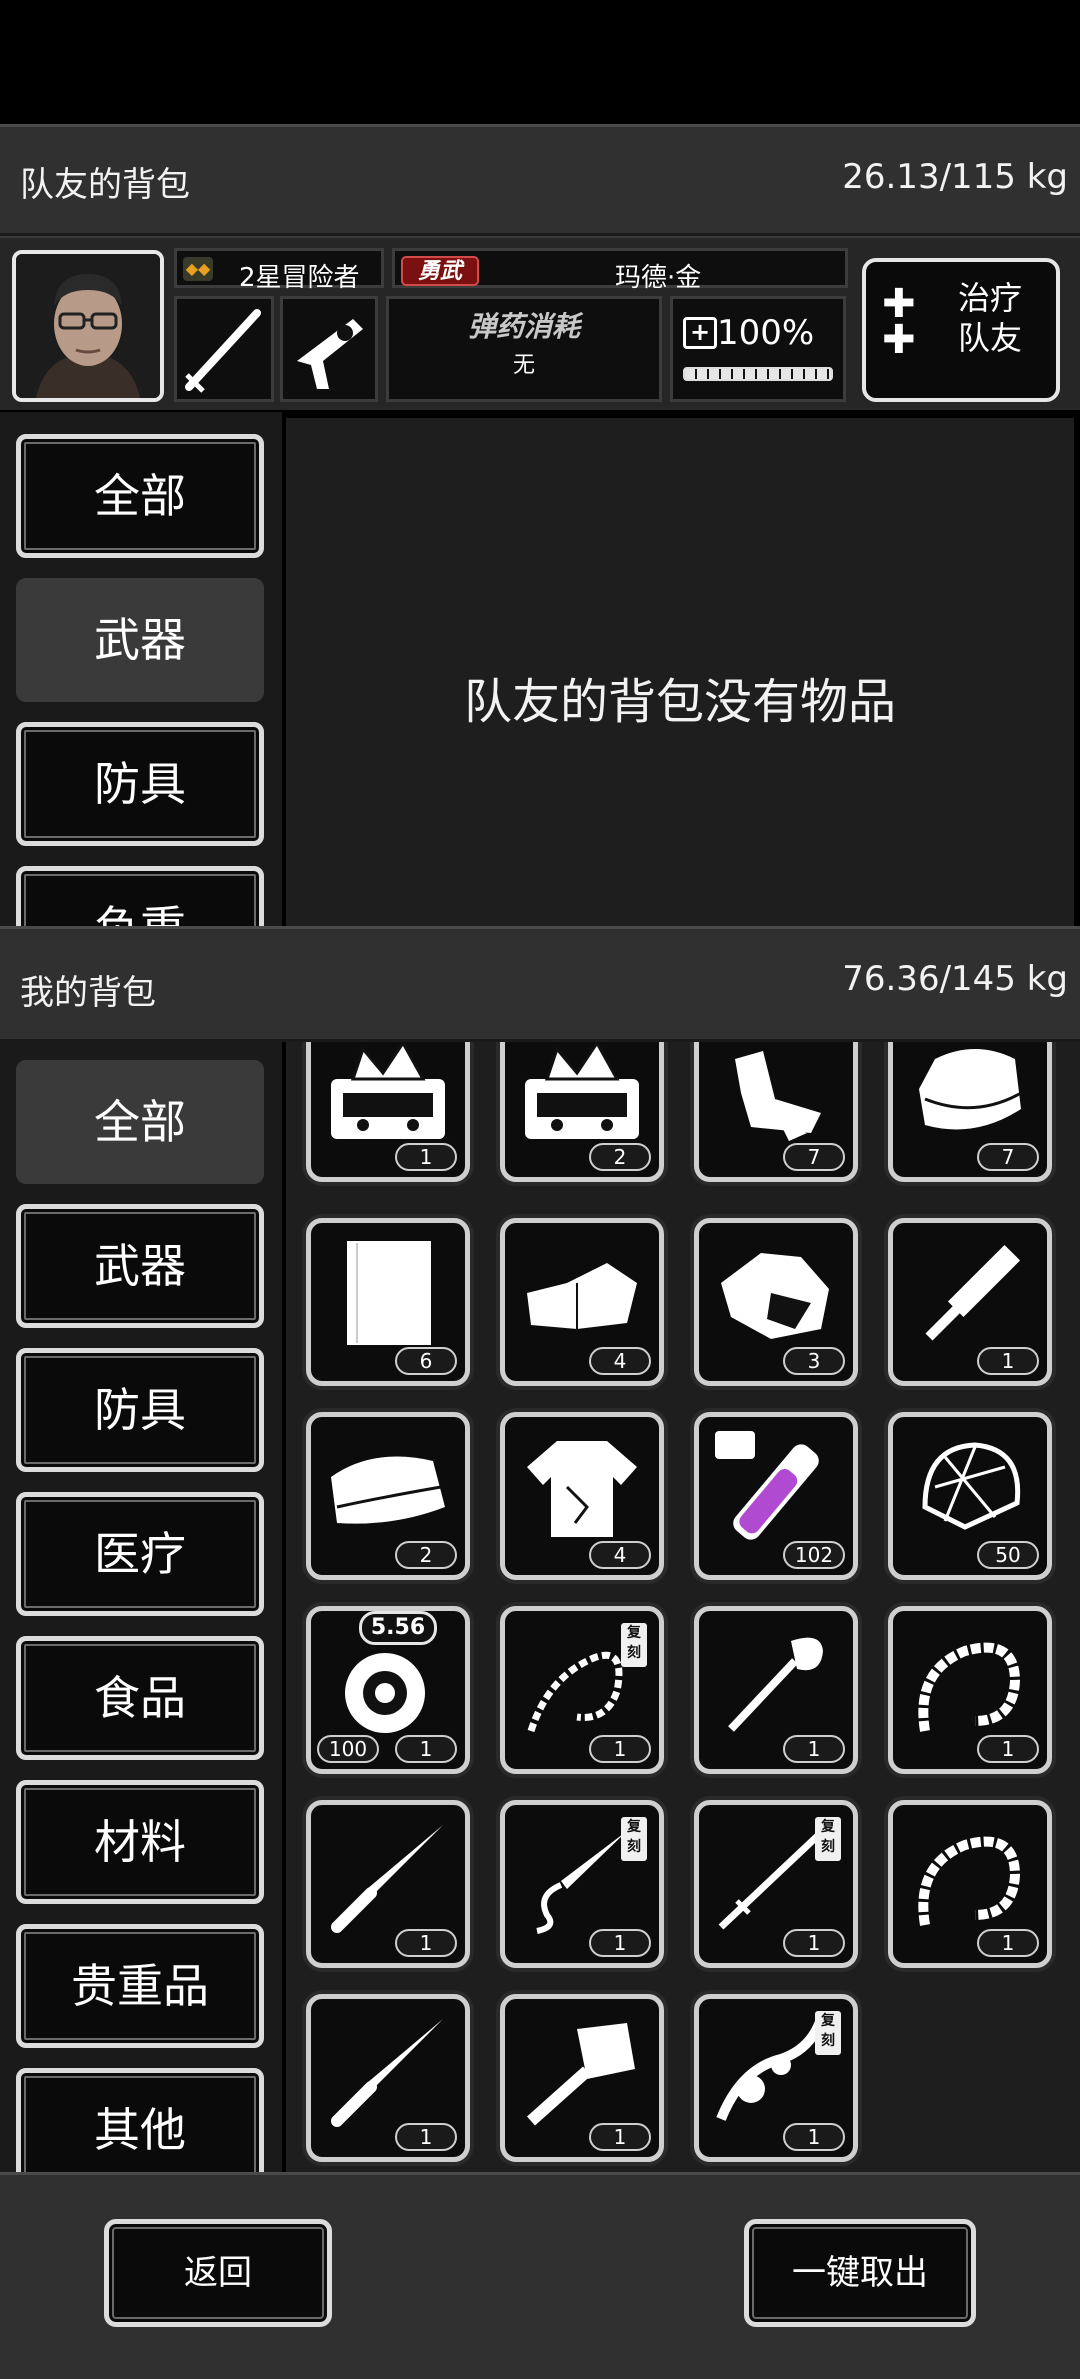 The image size is (1080, 2379). Describe the element at coordinates (140, 1122) in the screenshot. I see `my-tab-all: 全部` at that location.